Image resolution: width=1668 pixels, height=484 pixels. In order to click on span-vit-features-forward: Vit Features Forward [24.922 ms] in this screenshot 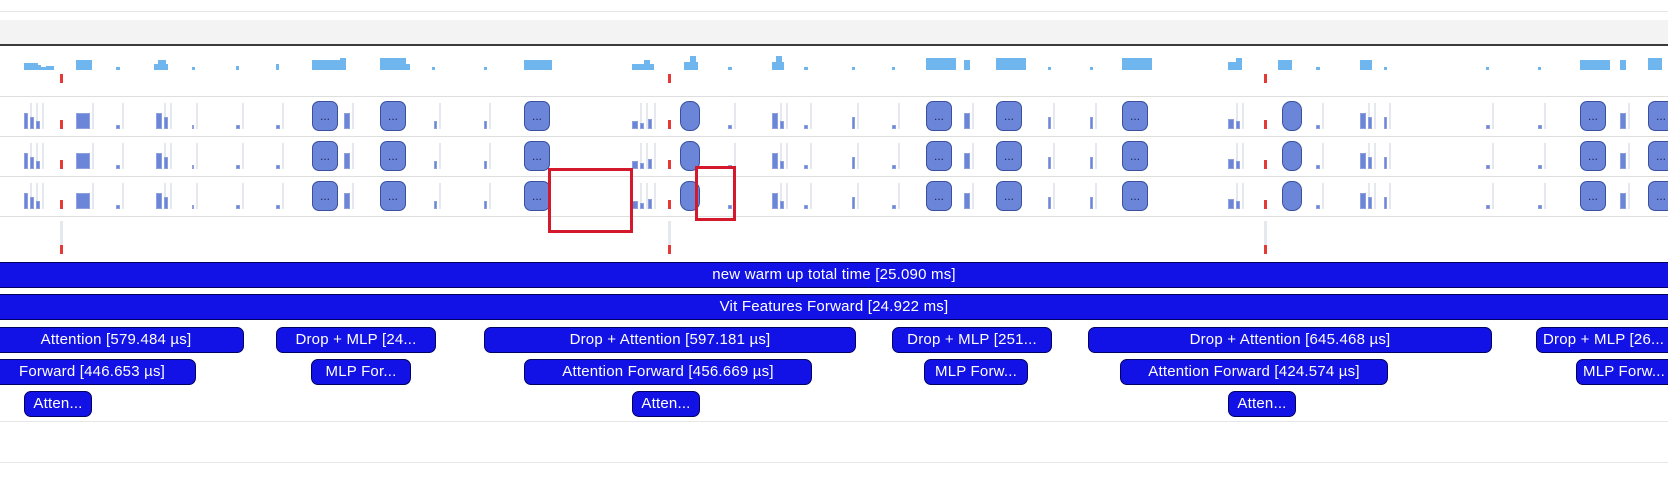, I will do `click(834, 307)`.